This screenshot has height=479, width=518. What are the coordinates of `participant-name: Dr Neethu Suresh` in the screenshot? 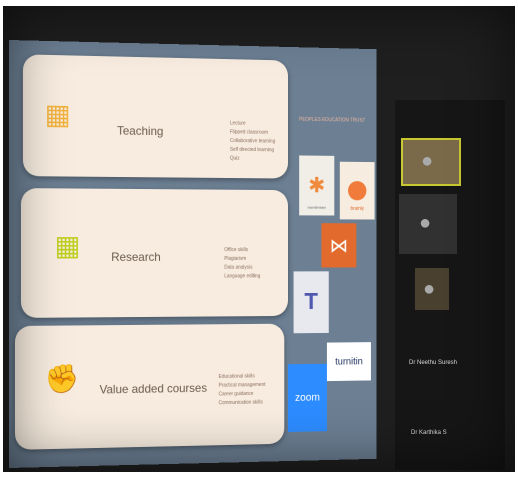 It's located at (433, 363).